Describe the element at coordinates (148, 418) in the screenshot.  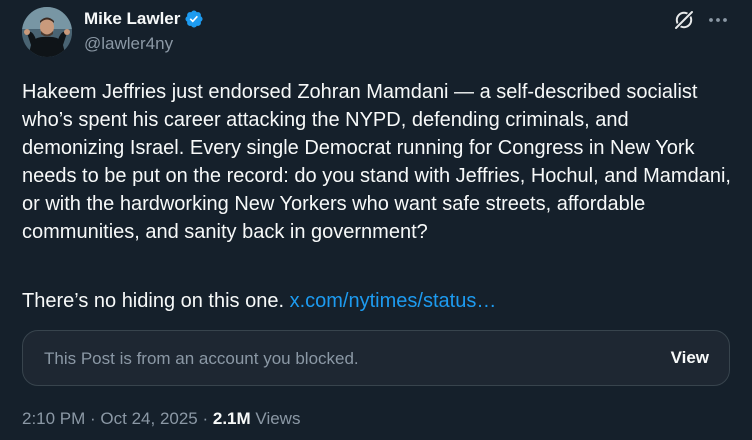
I see `post-date: Oct 24, 2025` at that location.